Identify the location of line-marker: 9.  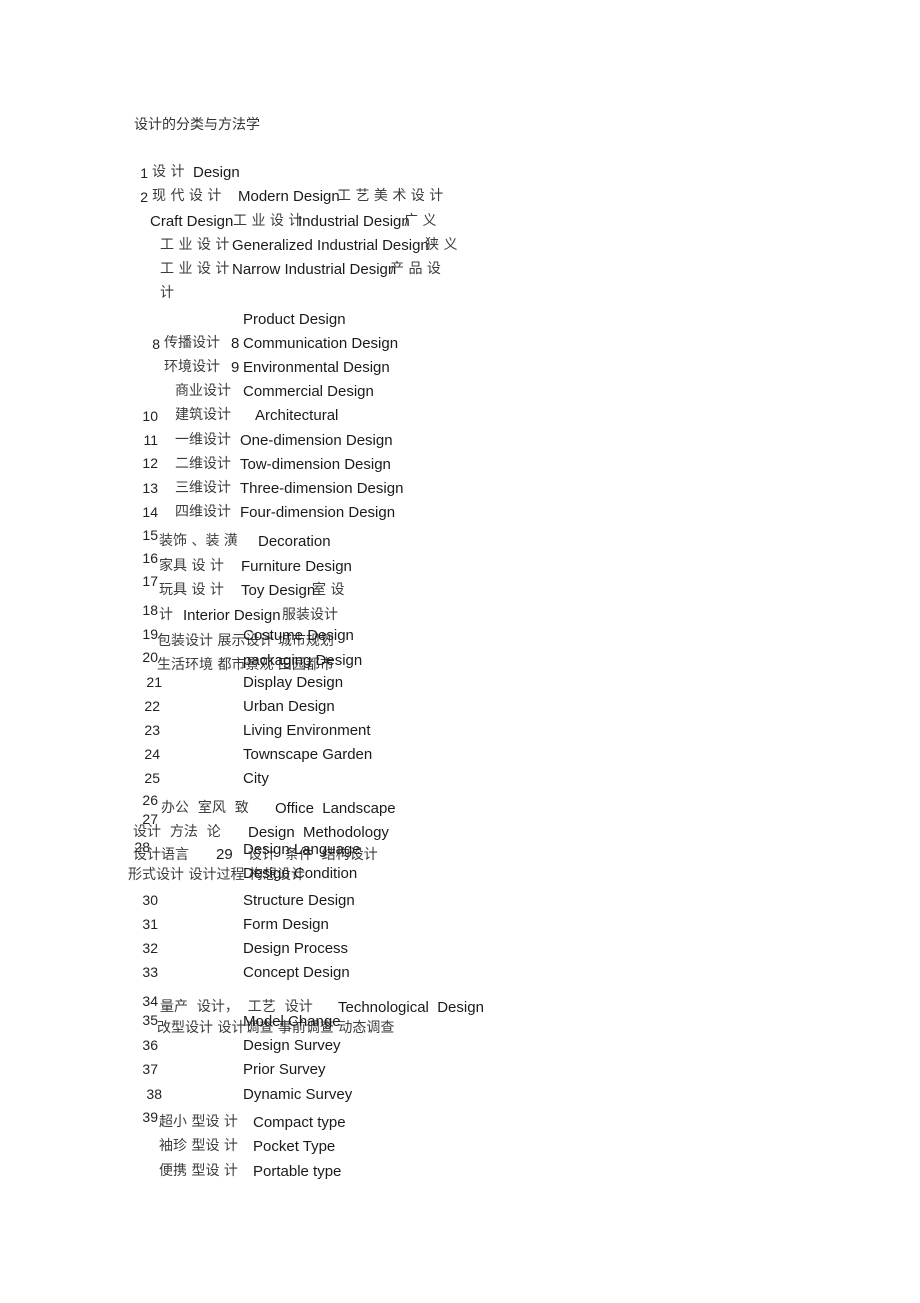
(235, 367).